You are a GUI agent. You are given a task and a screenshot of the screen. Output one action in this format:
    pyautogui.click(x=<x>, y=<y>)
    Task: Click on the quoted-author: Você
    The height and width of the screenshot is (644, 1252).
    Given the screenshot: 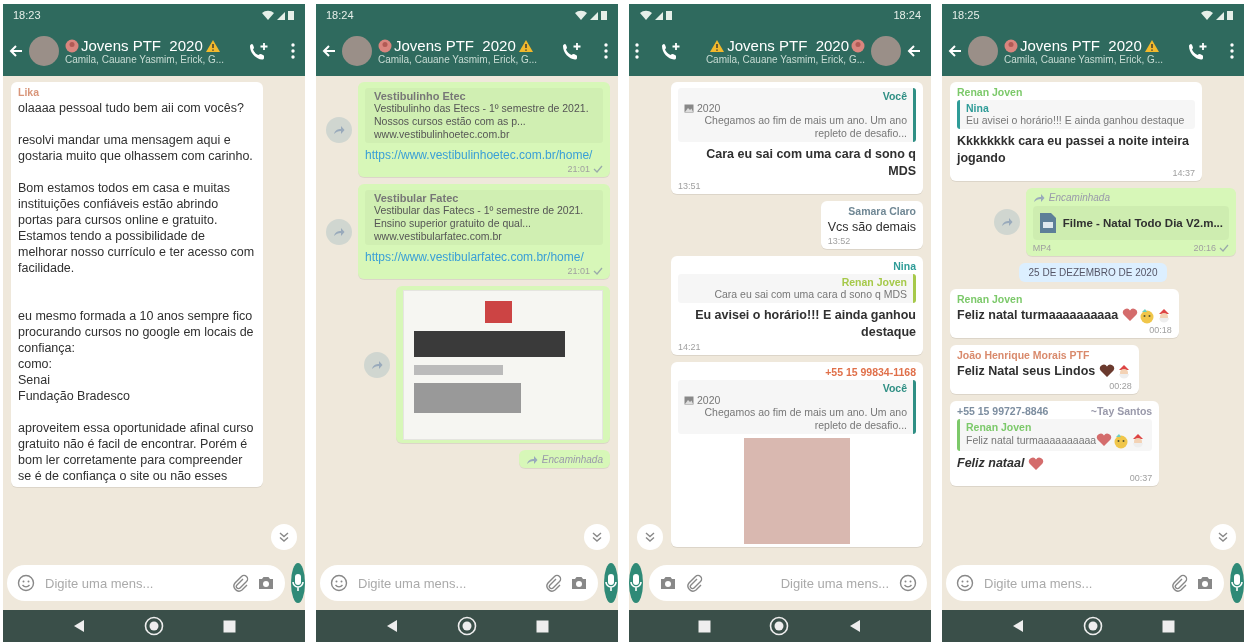 What is the action you would take?
    pyautogui.click(x=894, y=388)
    